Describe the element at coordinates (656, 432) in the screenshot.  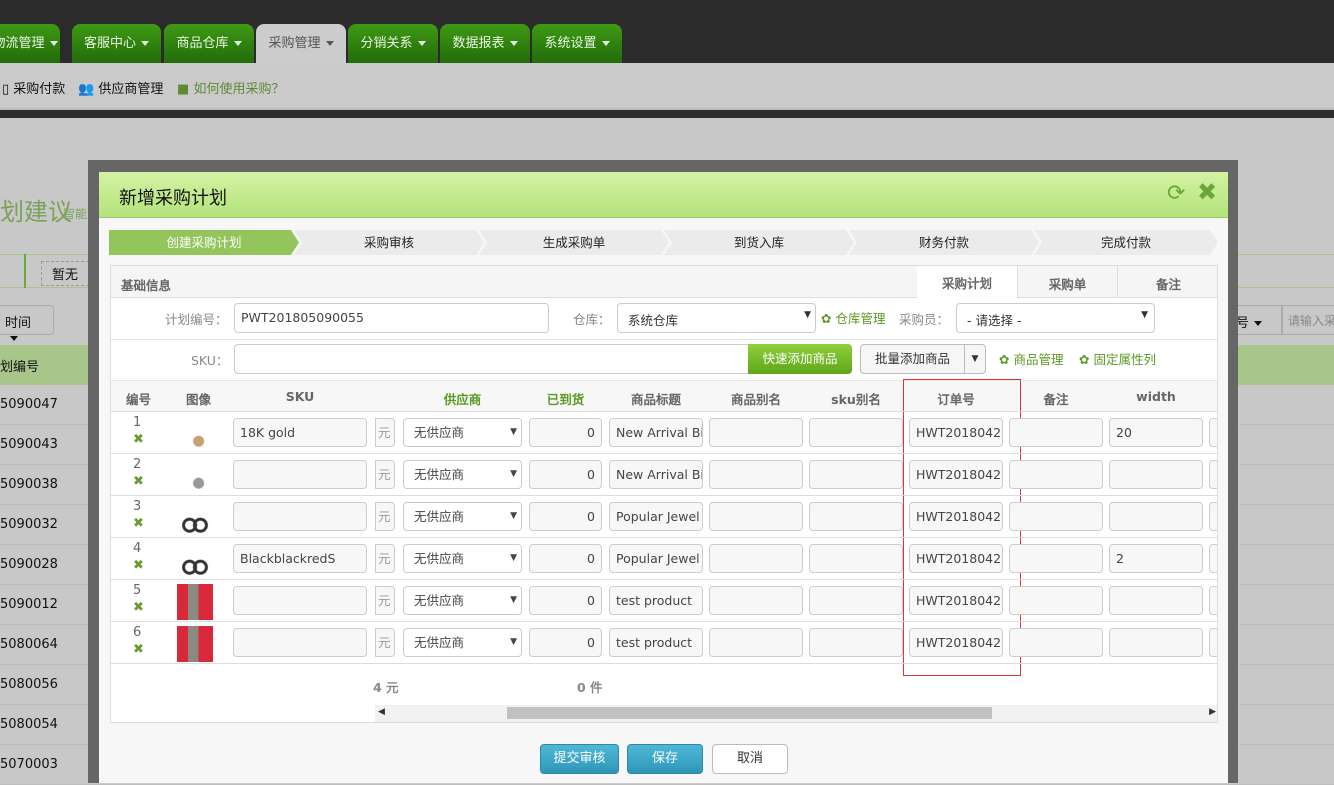
I see `title-input: New Arrival Bi` at that location.